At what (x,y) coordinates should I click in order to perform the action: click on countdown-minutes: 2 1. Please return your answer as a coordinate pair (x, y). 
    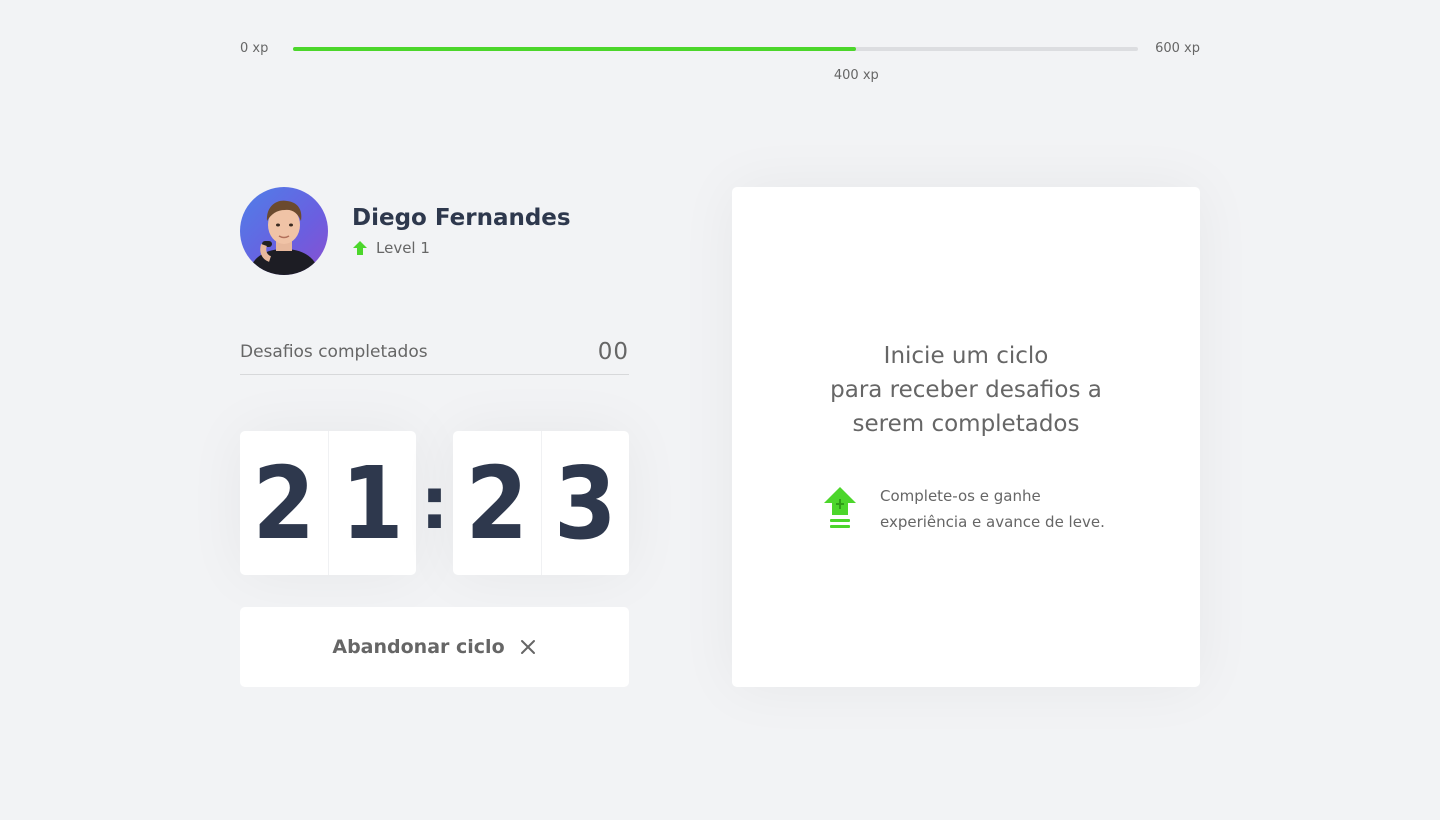
    Looking at the image, I should click on (328, 503).